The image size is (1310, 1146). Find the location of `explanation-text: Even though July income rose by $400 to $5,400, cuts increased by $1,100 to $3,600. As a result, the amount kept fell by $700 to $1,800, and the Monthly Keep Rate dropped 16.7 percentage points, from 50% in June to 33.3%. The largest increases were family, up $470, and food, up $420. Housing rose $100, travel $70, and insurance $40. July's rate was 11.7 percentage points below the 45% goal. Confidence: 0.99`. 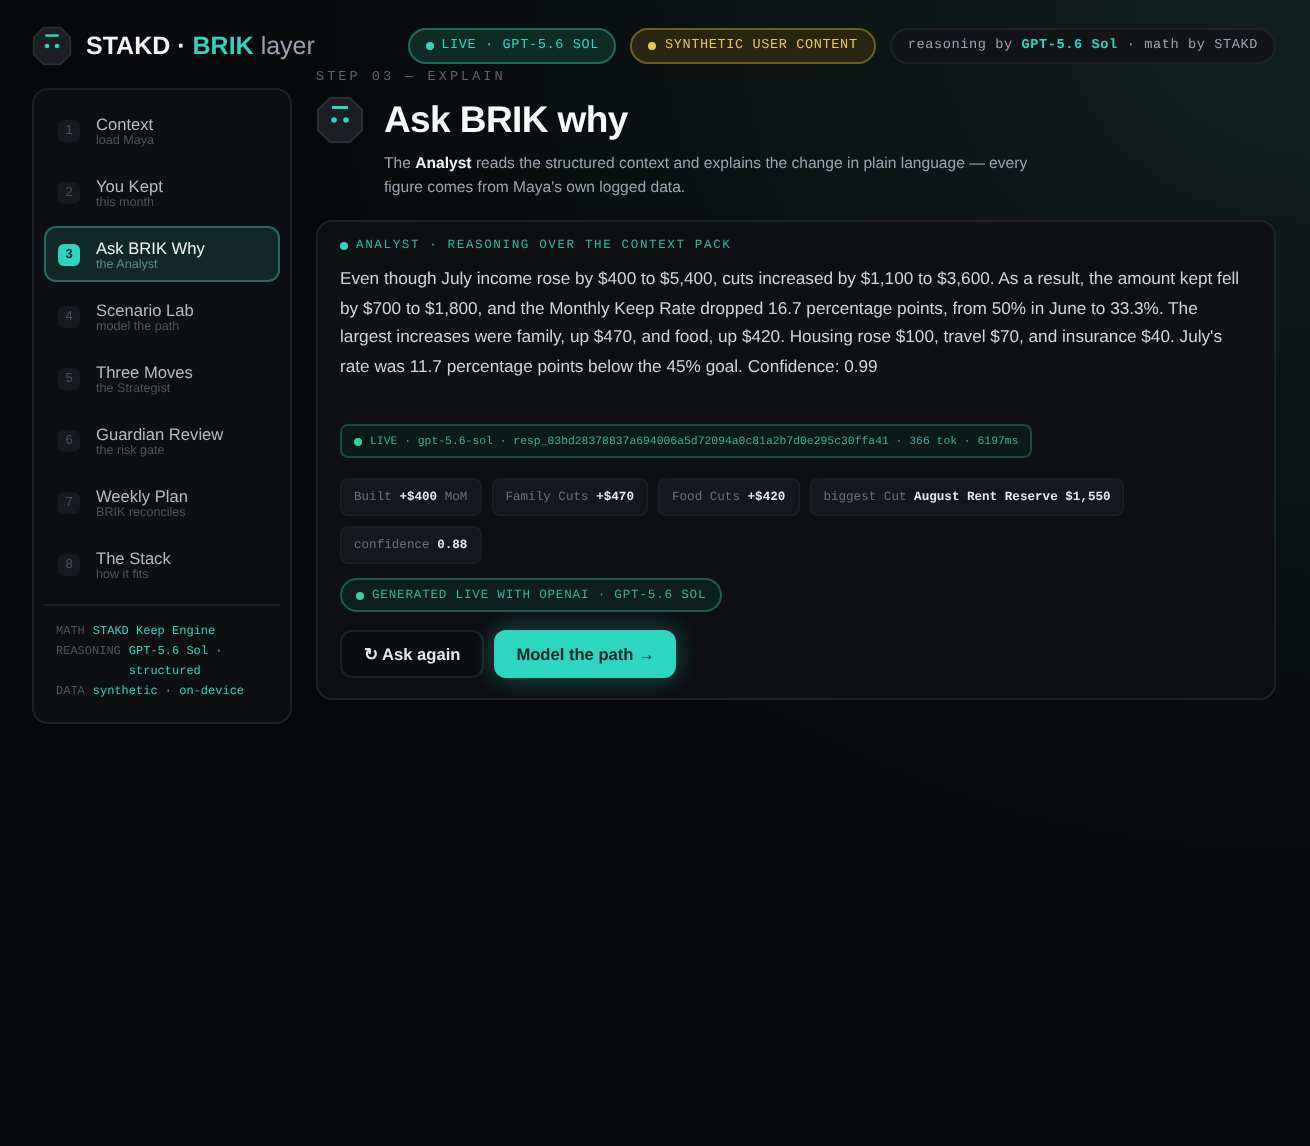

explanation-text: Even though July income rose by $400 to $5,400, cuts increased by $1,100 to $3,600. As a result, the amount kept fell by $700 to $1,800, and the Monthly Keep Rate dropped 16.7 percentage points, from 50% in June to 33.3%. The largest increases were family, up $470, and food, up $420. Housing rose $100, travel $70, and insurance $40. July's rate was 11.7 percentage points below the 45% goal. Confidence: 0.99 is located at coordinates (791, 323).